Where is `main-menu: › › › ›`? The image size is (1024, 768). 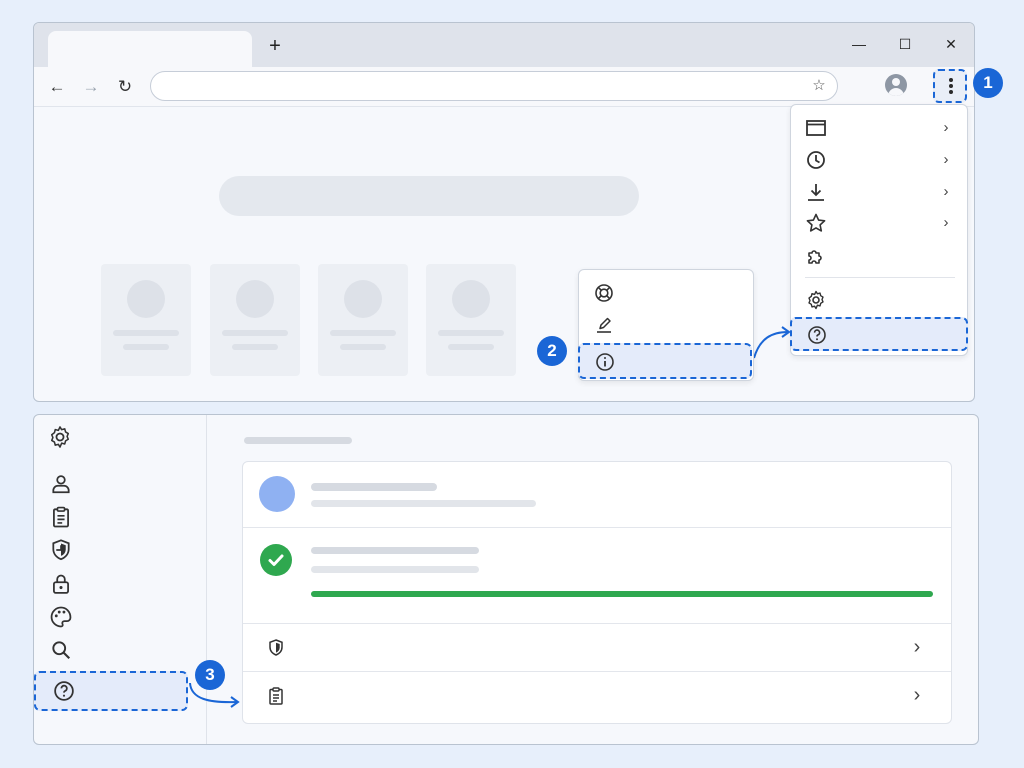
main-menu: › › › › is located at coordinates (879, 230).